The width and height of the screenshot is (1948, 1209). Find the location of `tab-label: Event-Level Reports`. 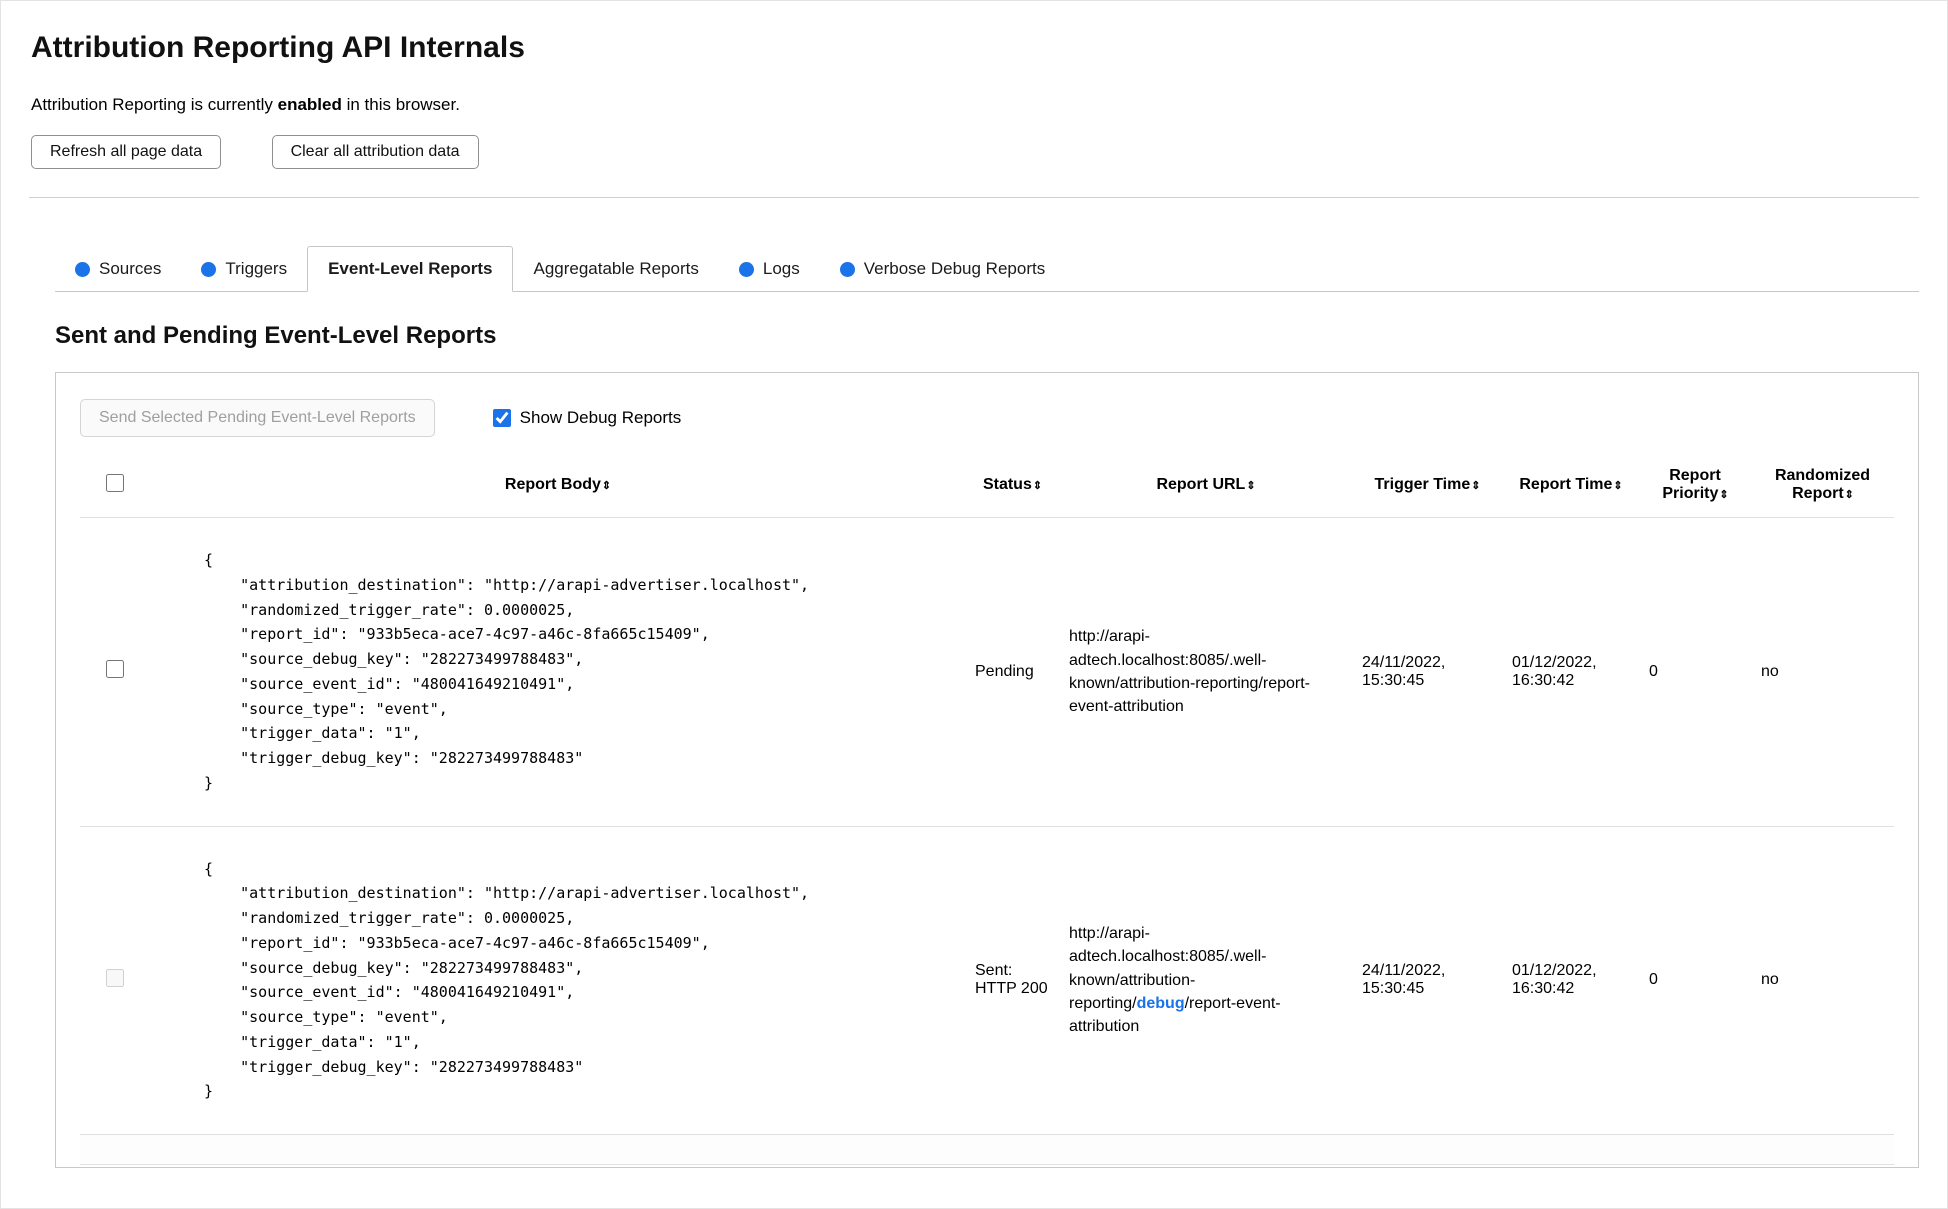

tab-label: Event-Level Reports is located at coordinates (410, 268).